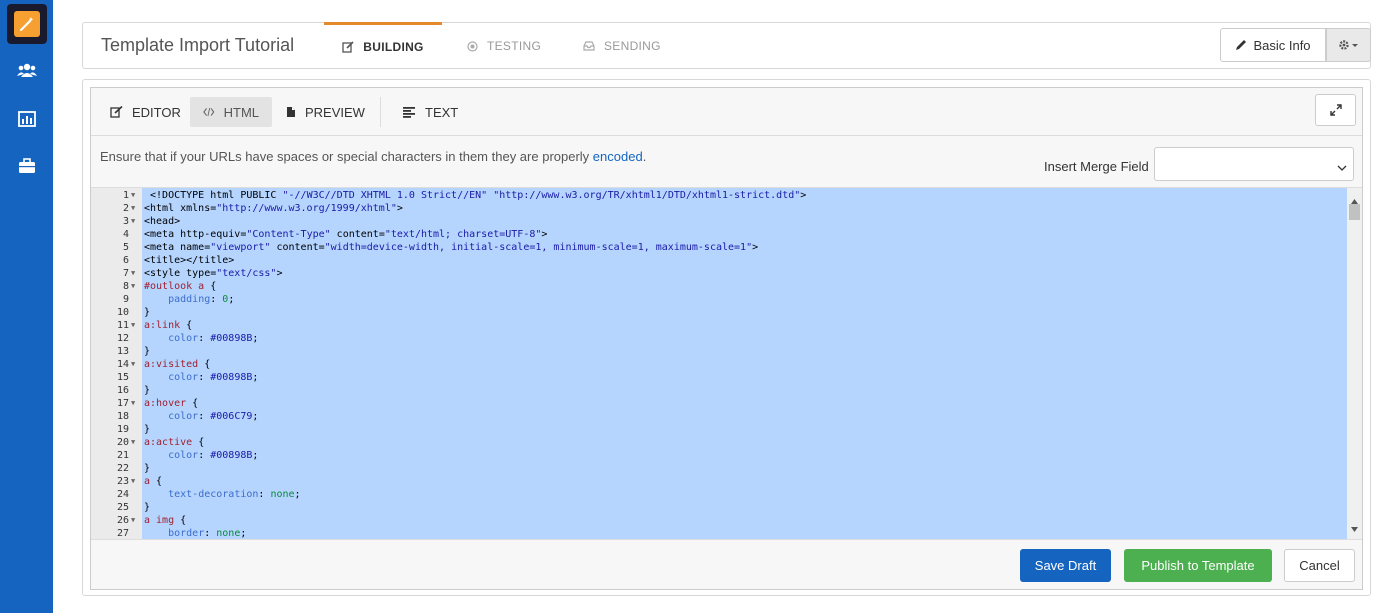  Describe the element at coordinates (589, 46) in the screenshot. I see `inbox-icon` at that location.